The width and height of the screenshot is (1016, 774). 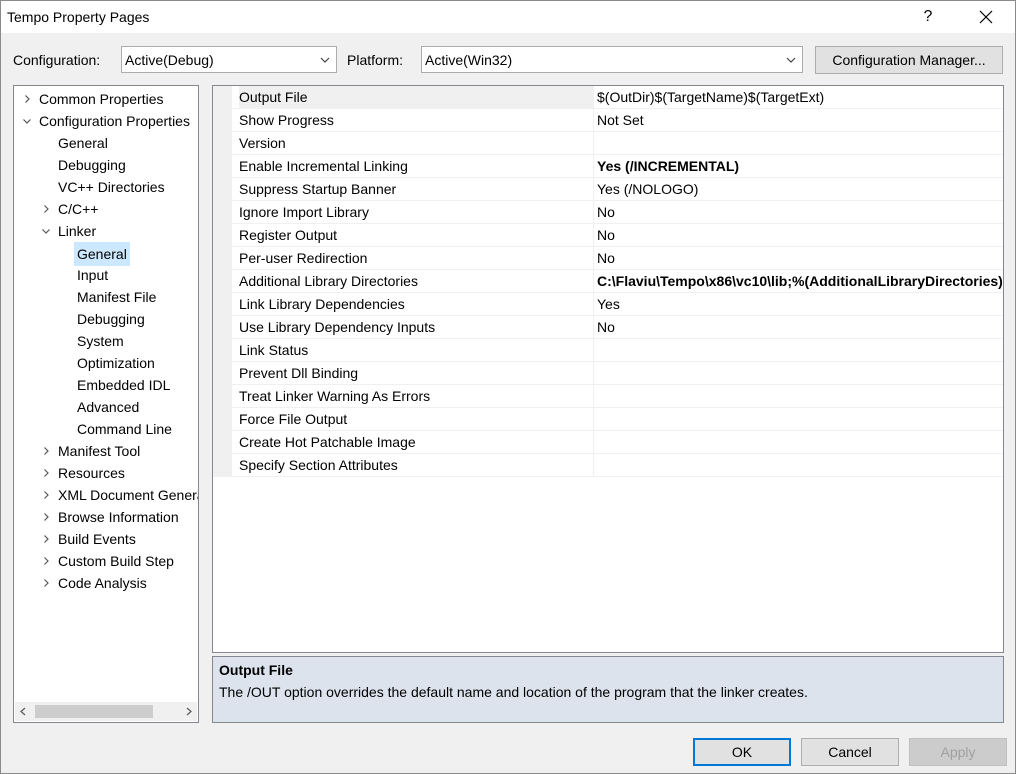 What do you see at coordinates (106, 165) in the screenshot?
I see `tree-item-debugging: Debugging` at bounding box center [106, 165].